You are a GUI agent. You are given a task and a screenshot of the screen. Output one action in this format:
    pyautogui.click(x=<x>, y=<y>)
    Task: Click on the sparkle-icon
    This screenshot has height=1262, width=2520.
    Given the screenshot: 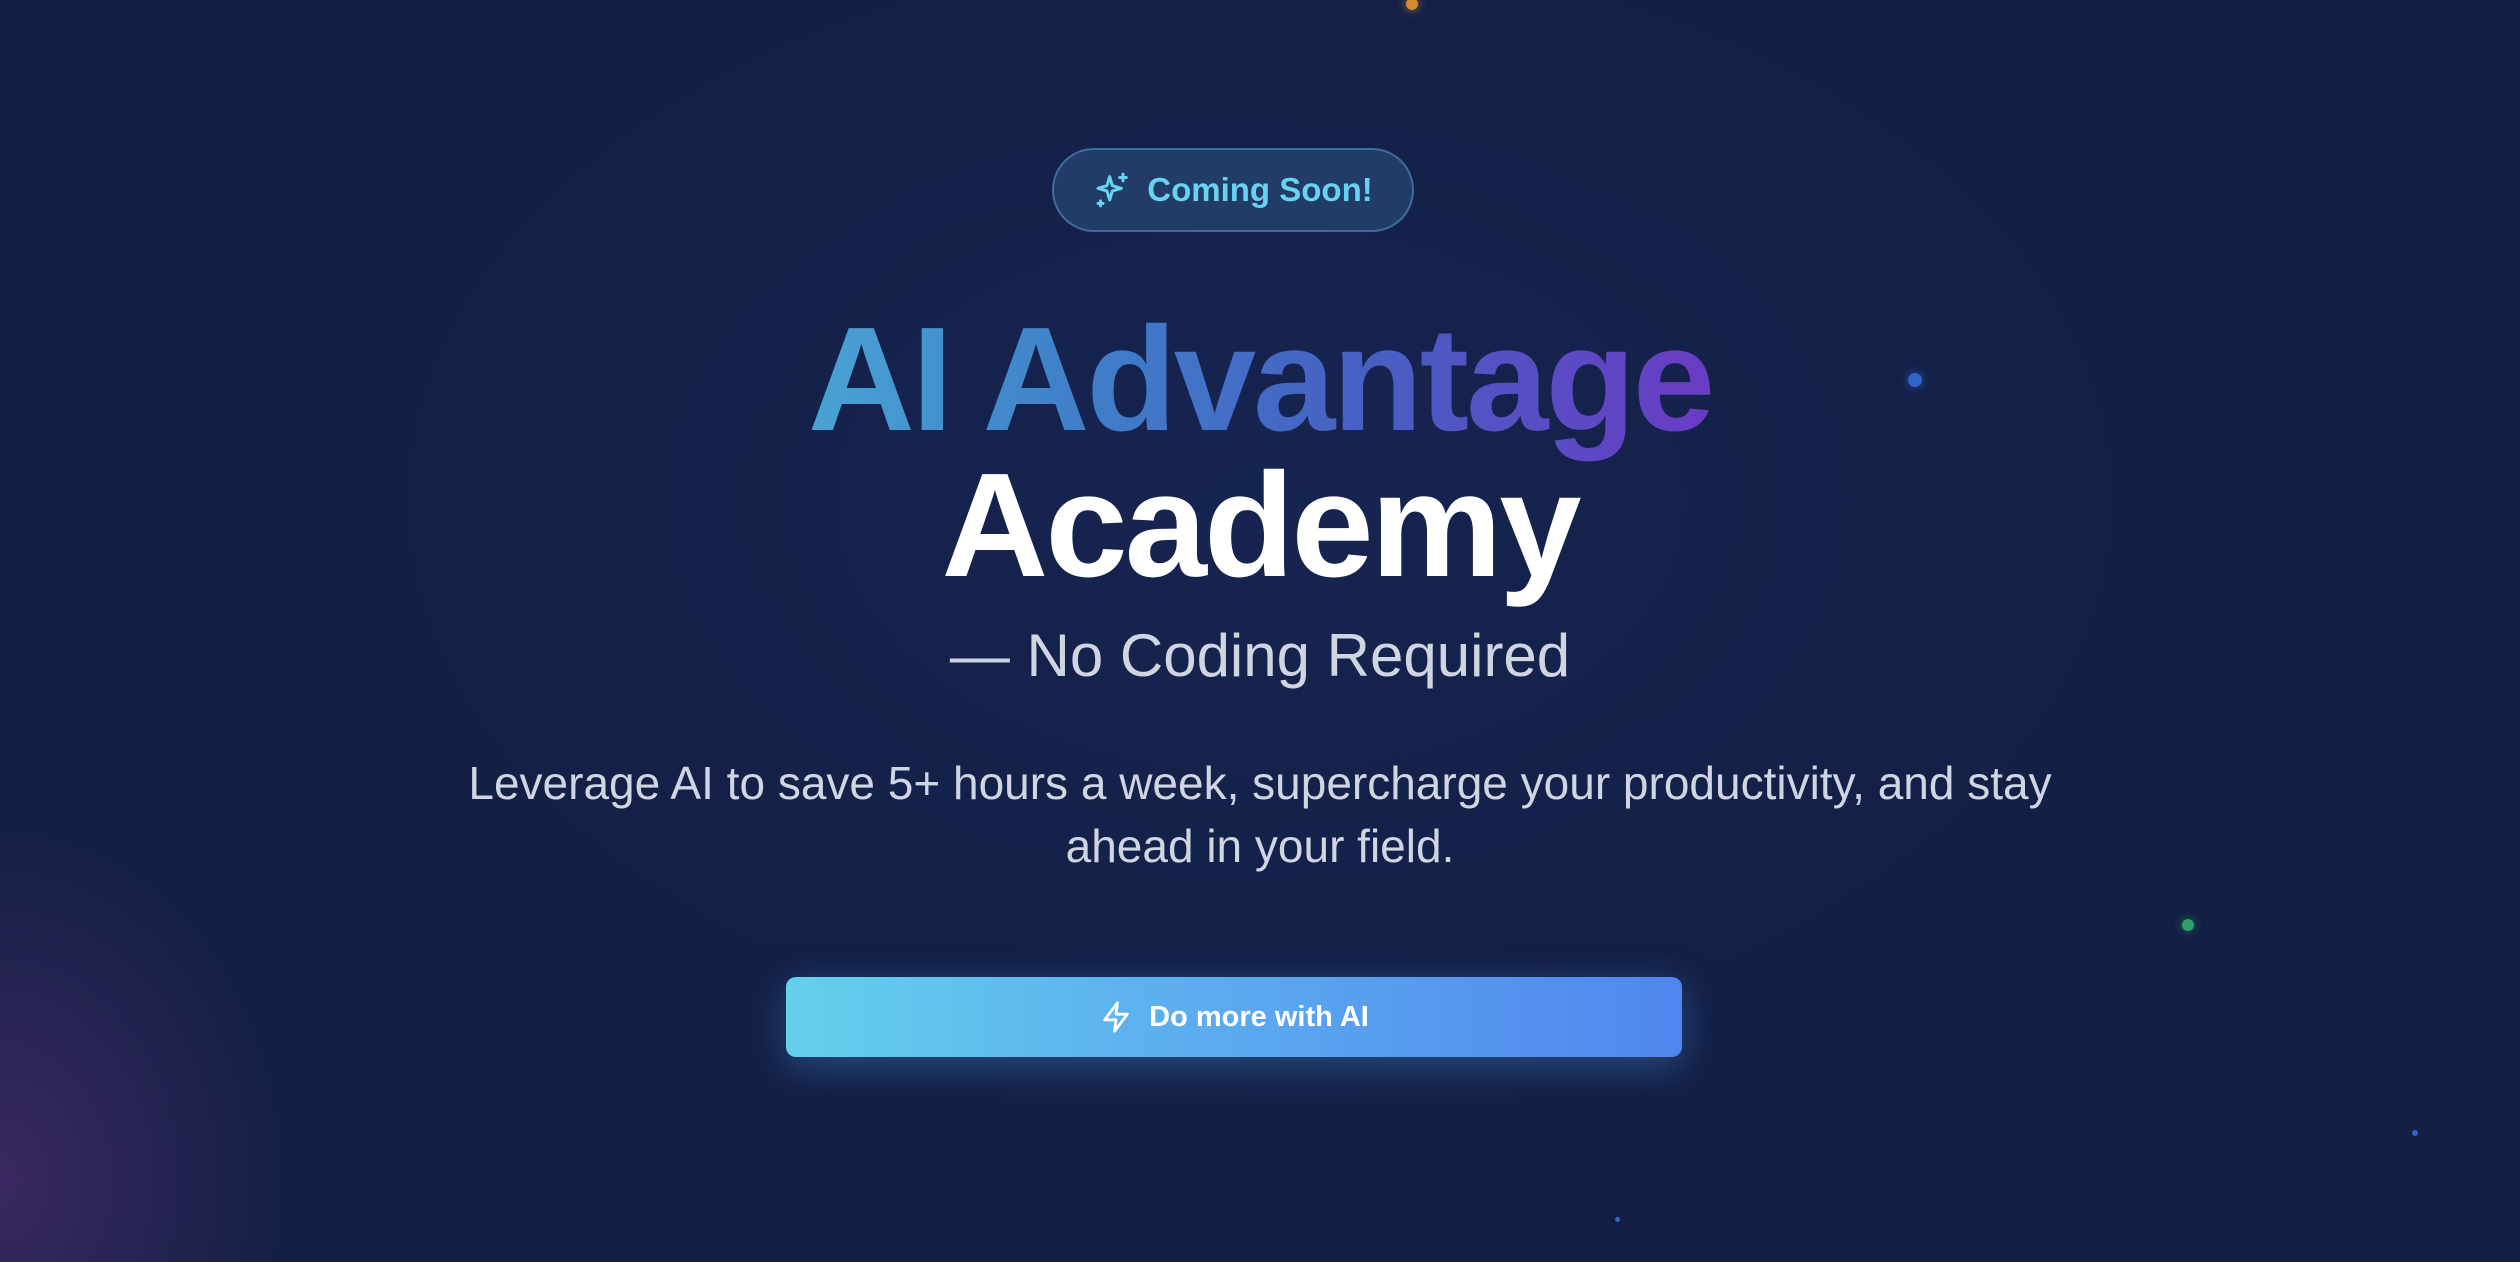 What is the action you would take?
    pyautogui.click(x=1113, y=190)
    